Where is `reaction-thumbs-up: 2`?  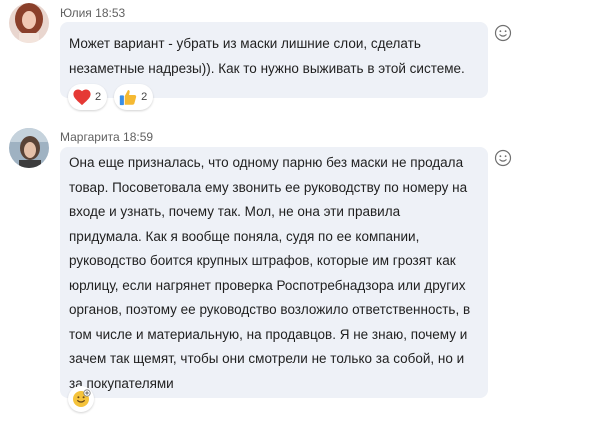
reaction-thumbs-up: 2 is located at coordinates (134, 97).